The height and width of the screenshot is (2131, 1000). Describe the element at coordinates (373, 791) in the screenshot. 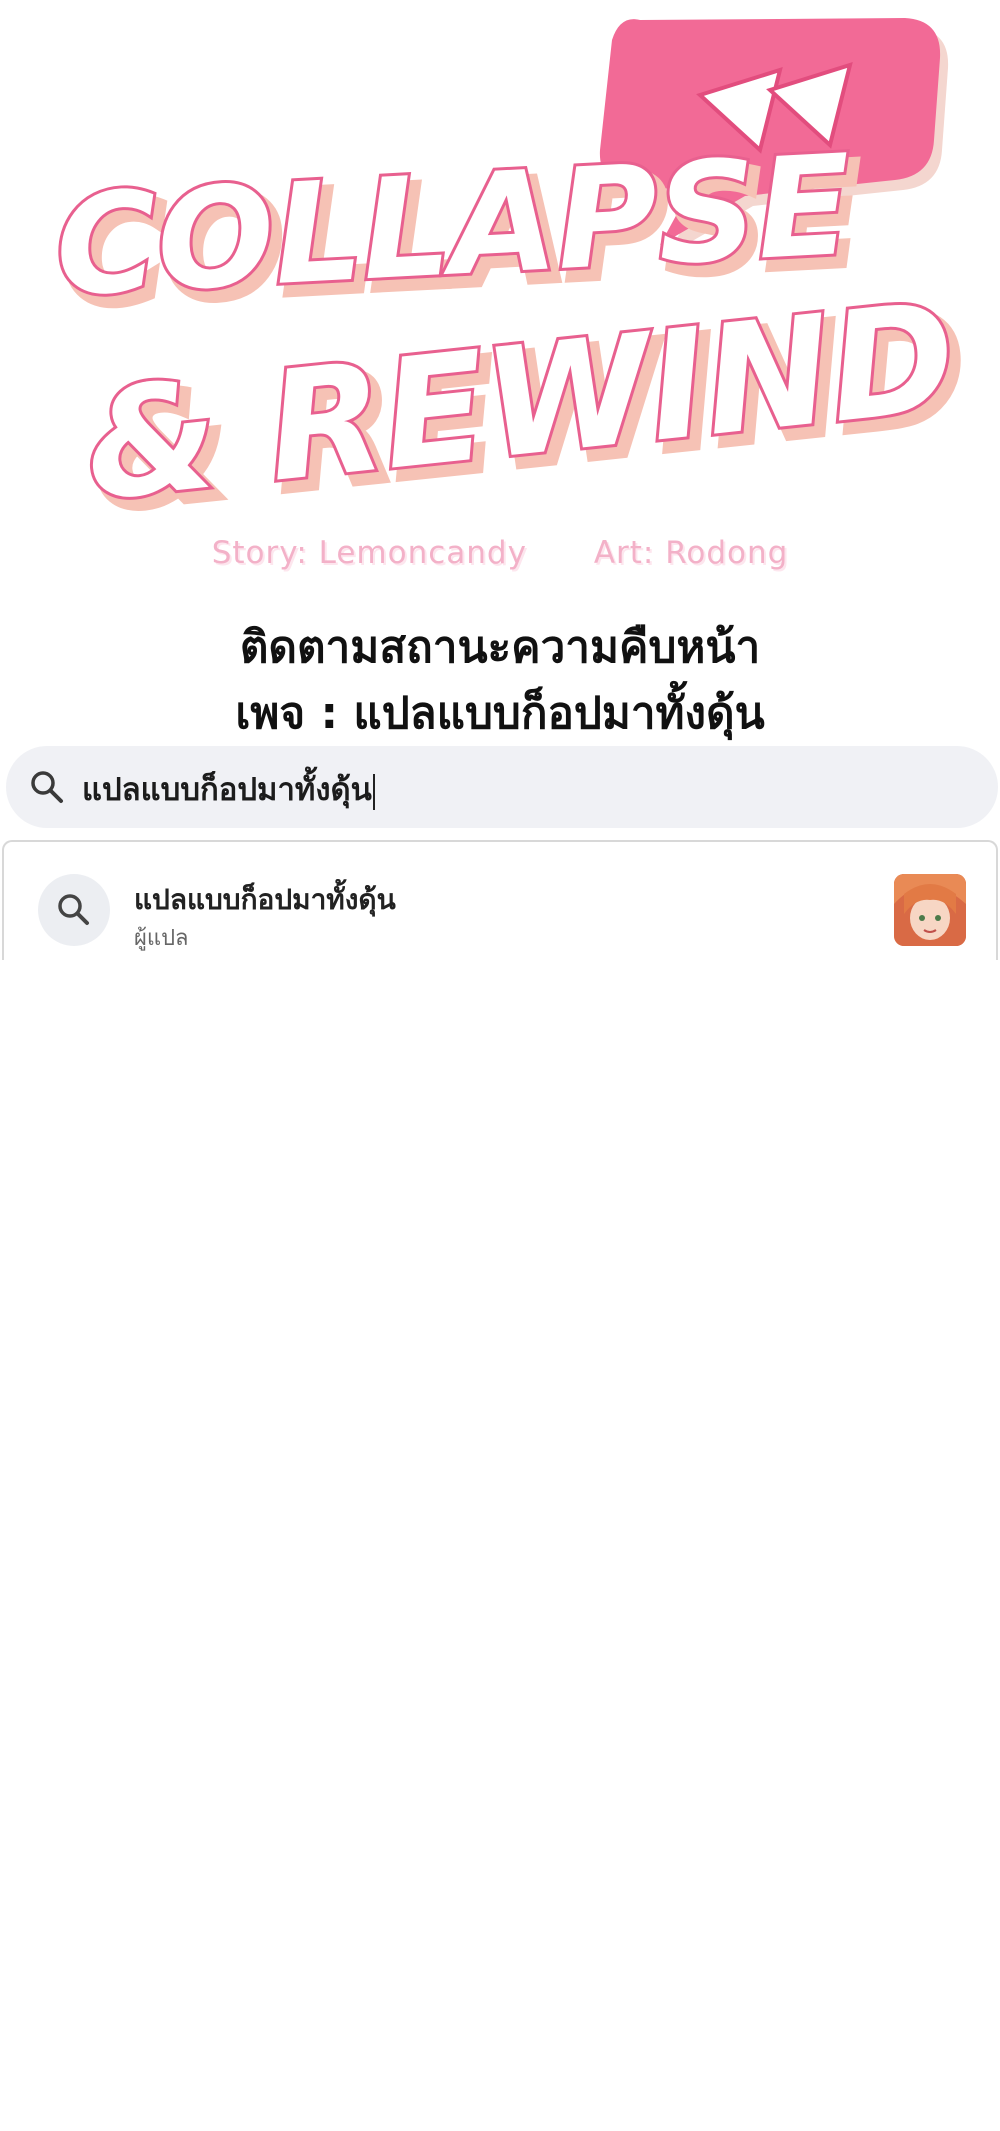

I see `text-caret` at that location.